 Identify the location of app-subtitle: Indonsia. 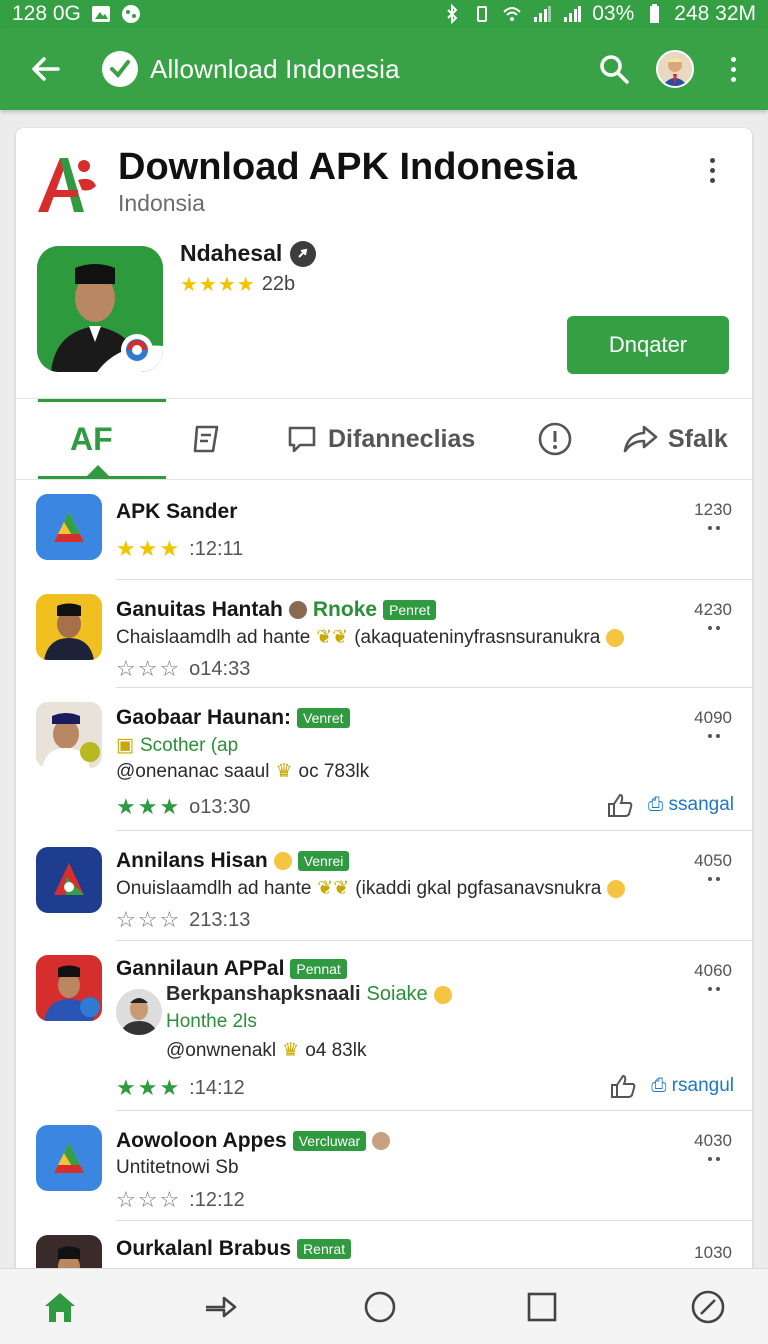
(161, 203).